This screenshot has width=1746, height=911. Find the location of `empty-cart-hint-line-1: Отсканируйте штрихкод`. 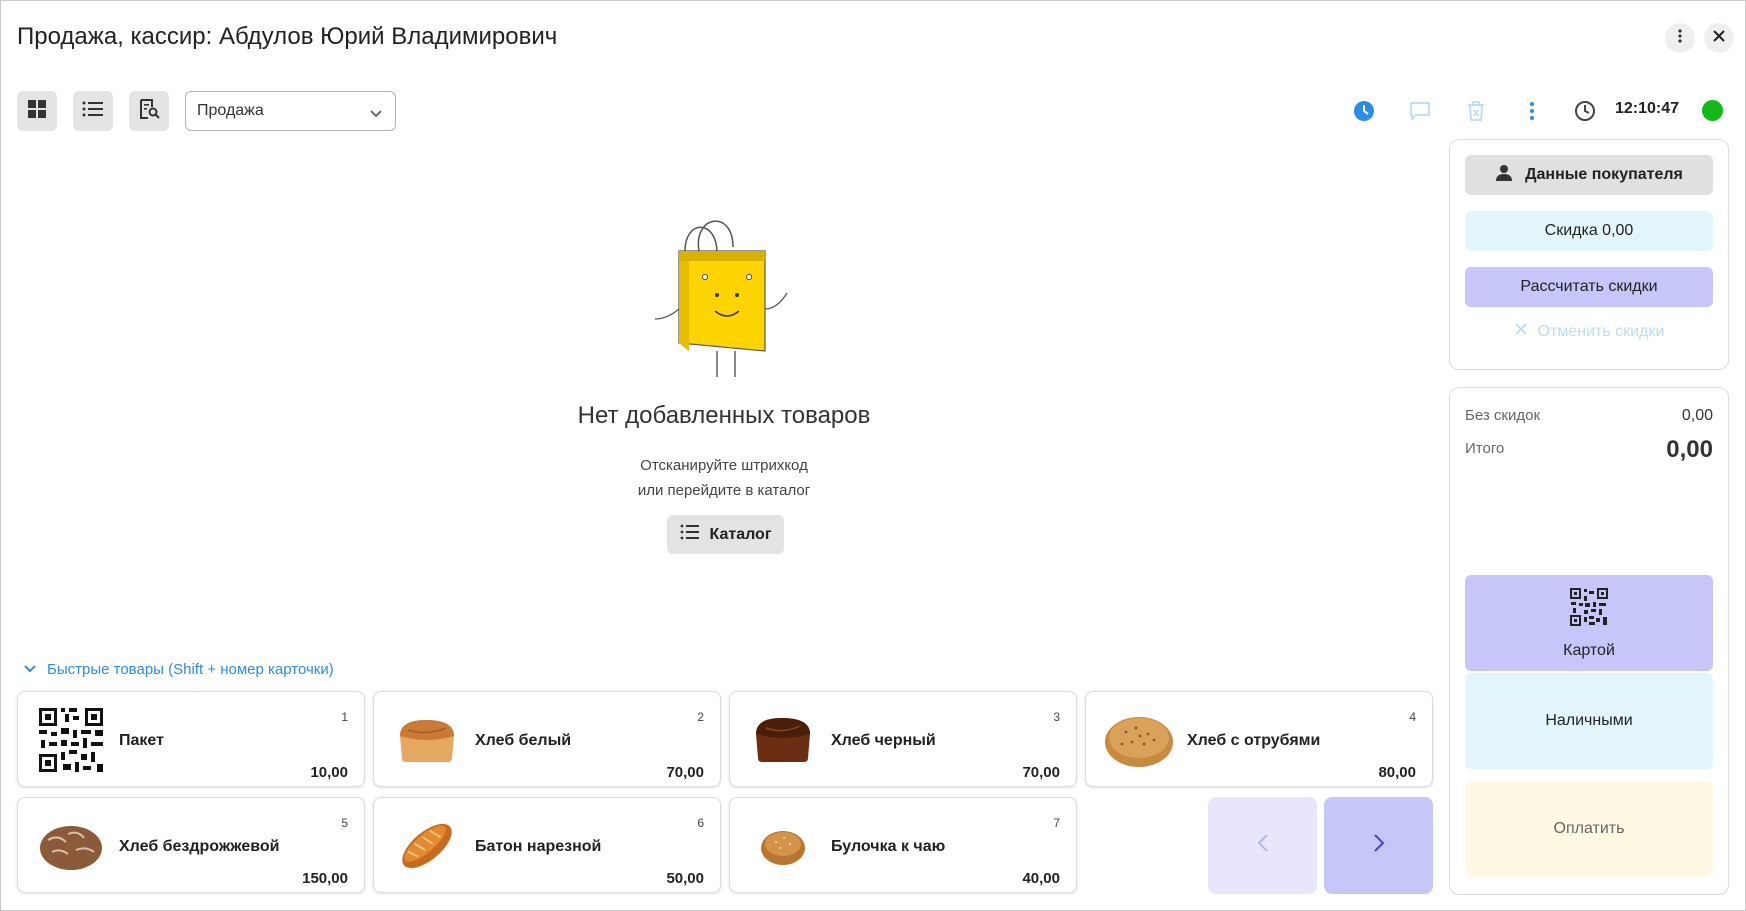

empty-cart-hint-line-1: Отсканируйте штрихкод is located at coordinates (724, 465).